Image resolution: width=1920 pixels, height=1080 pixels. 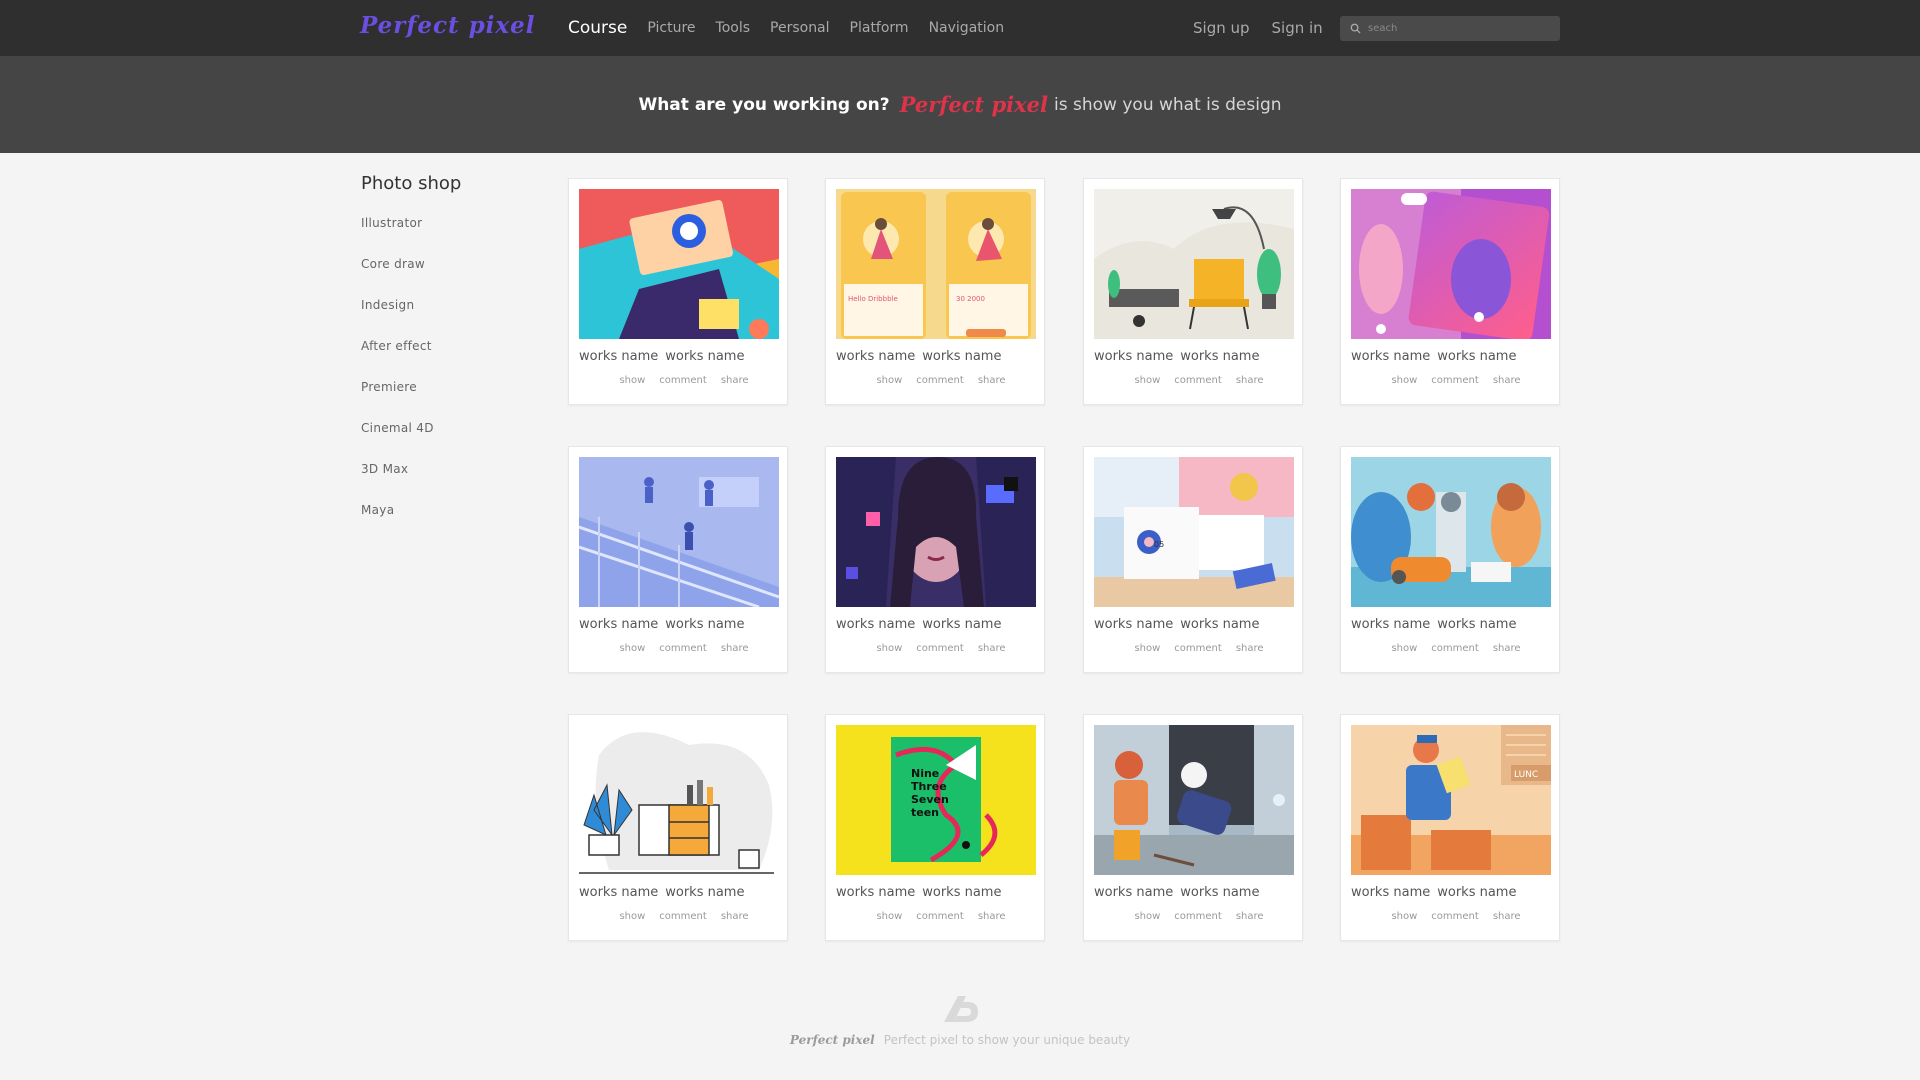 I want to click on sidebar-item-core-draw: Core draw, so click(x=451, y=275).